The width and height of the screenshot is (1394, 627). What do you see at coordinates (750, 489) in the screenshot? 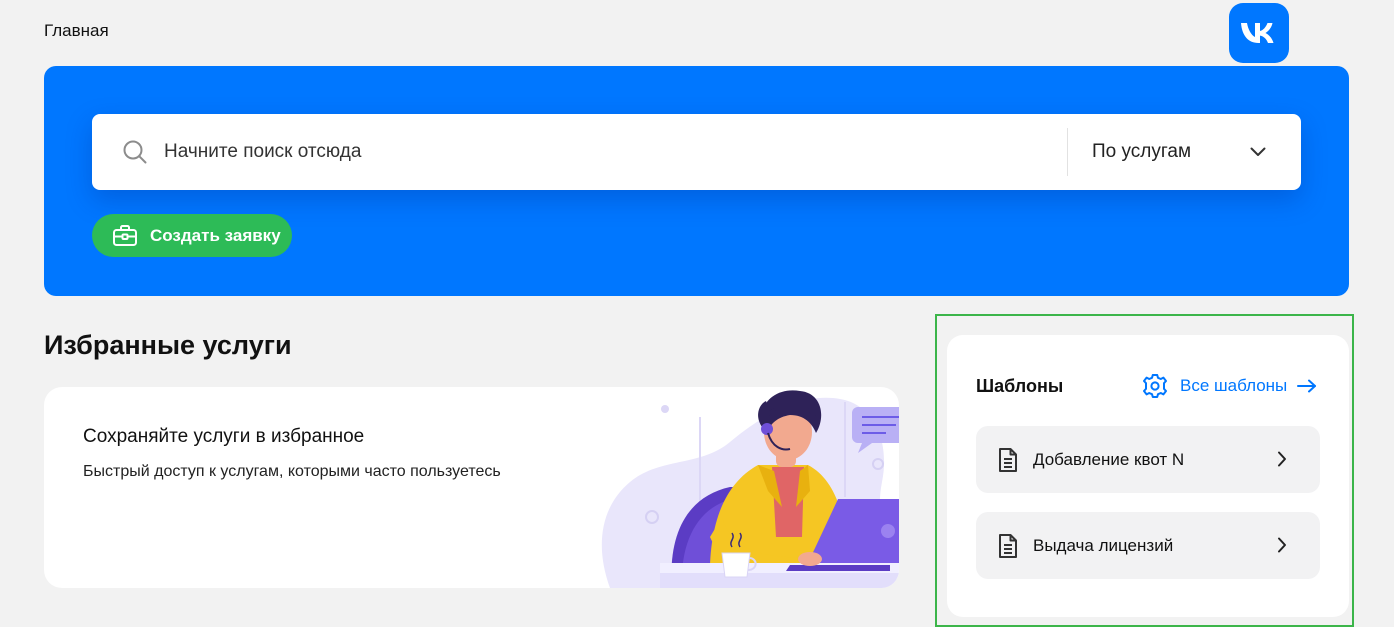
I see `support-operator-illustration` at bounding box center [750, 489].